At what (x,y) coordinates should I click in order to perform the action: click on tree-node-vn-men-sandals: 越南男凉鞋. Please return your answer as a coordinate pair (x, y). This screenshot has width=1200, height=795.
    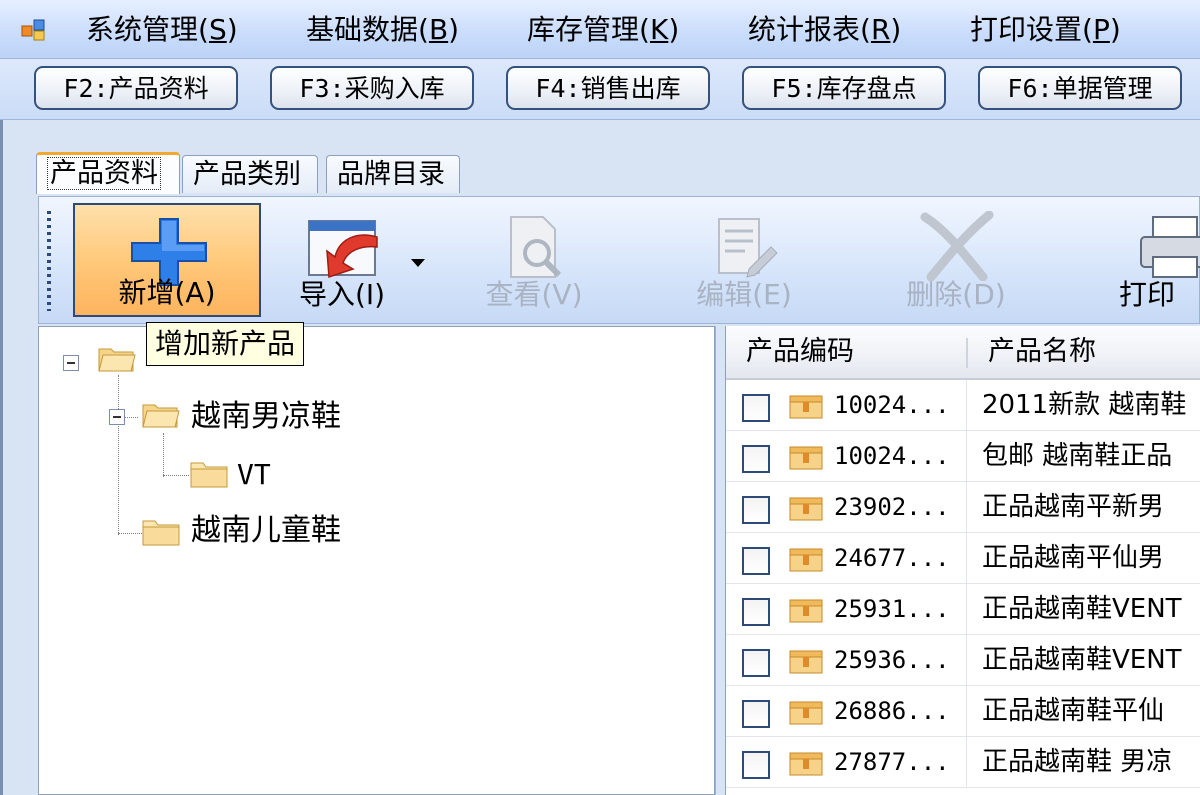
    Looking at the image, I should click on (266, 417).